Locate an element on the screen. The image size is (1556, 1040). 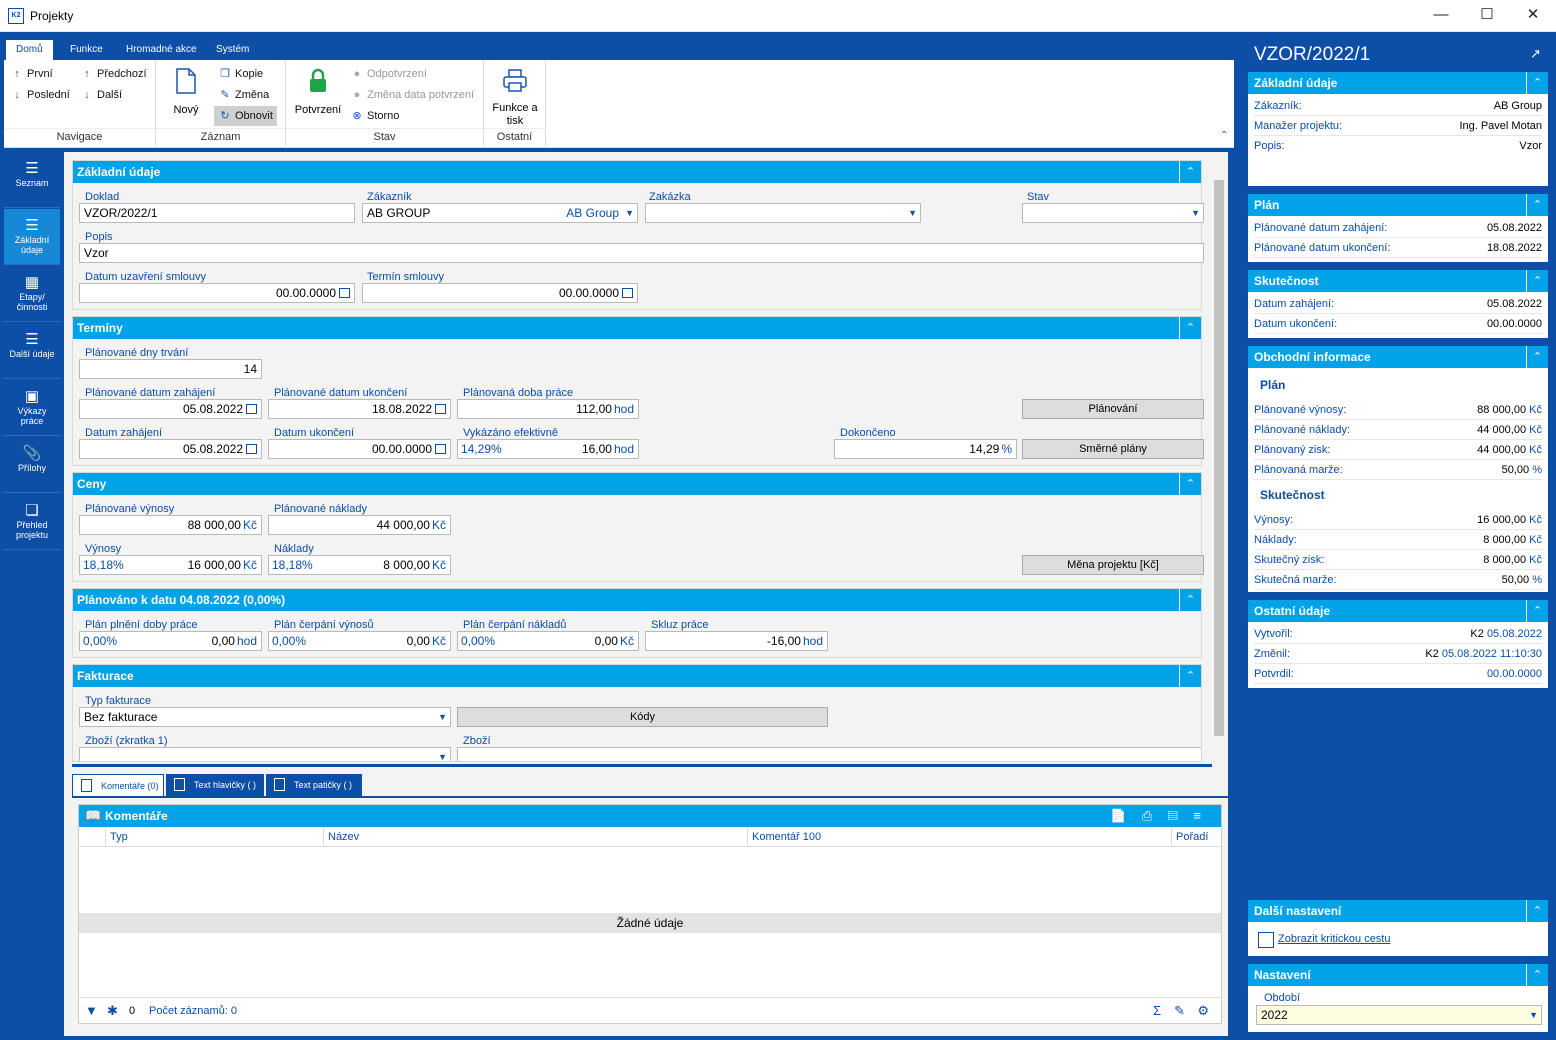
nav-zakladni-udaje: ☰ Základní údaje is located at coordinates (32, 237).